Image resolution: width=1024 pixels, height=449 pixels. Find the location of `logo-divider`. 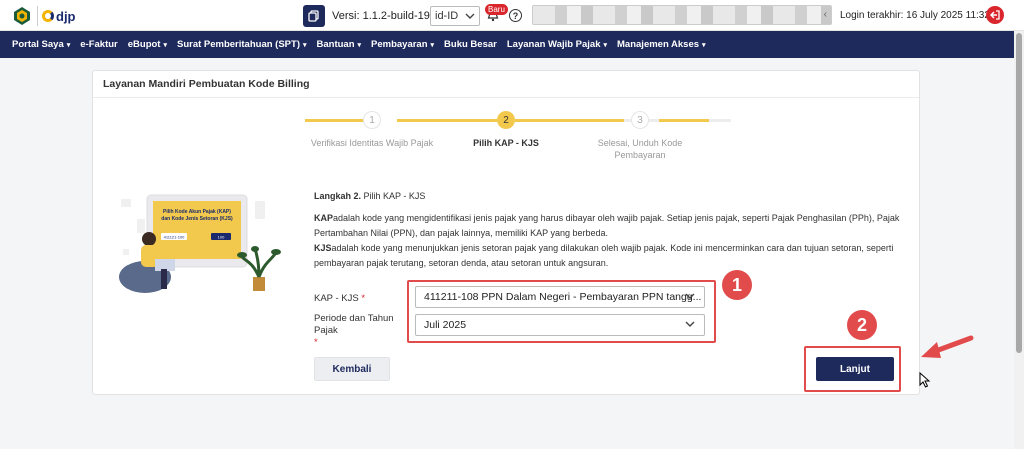

logo-divider is located at coordinates (37, 16).